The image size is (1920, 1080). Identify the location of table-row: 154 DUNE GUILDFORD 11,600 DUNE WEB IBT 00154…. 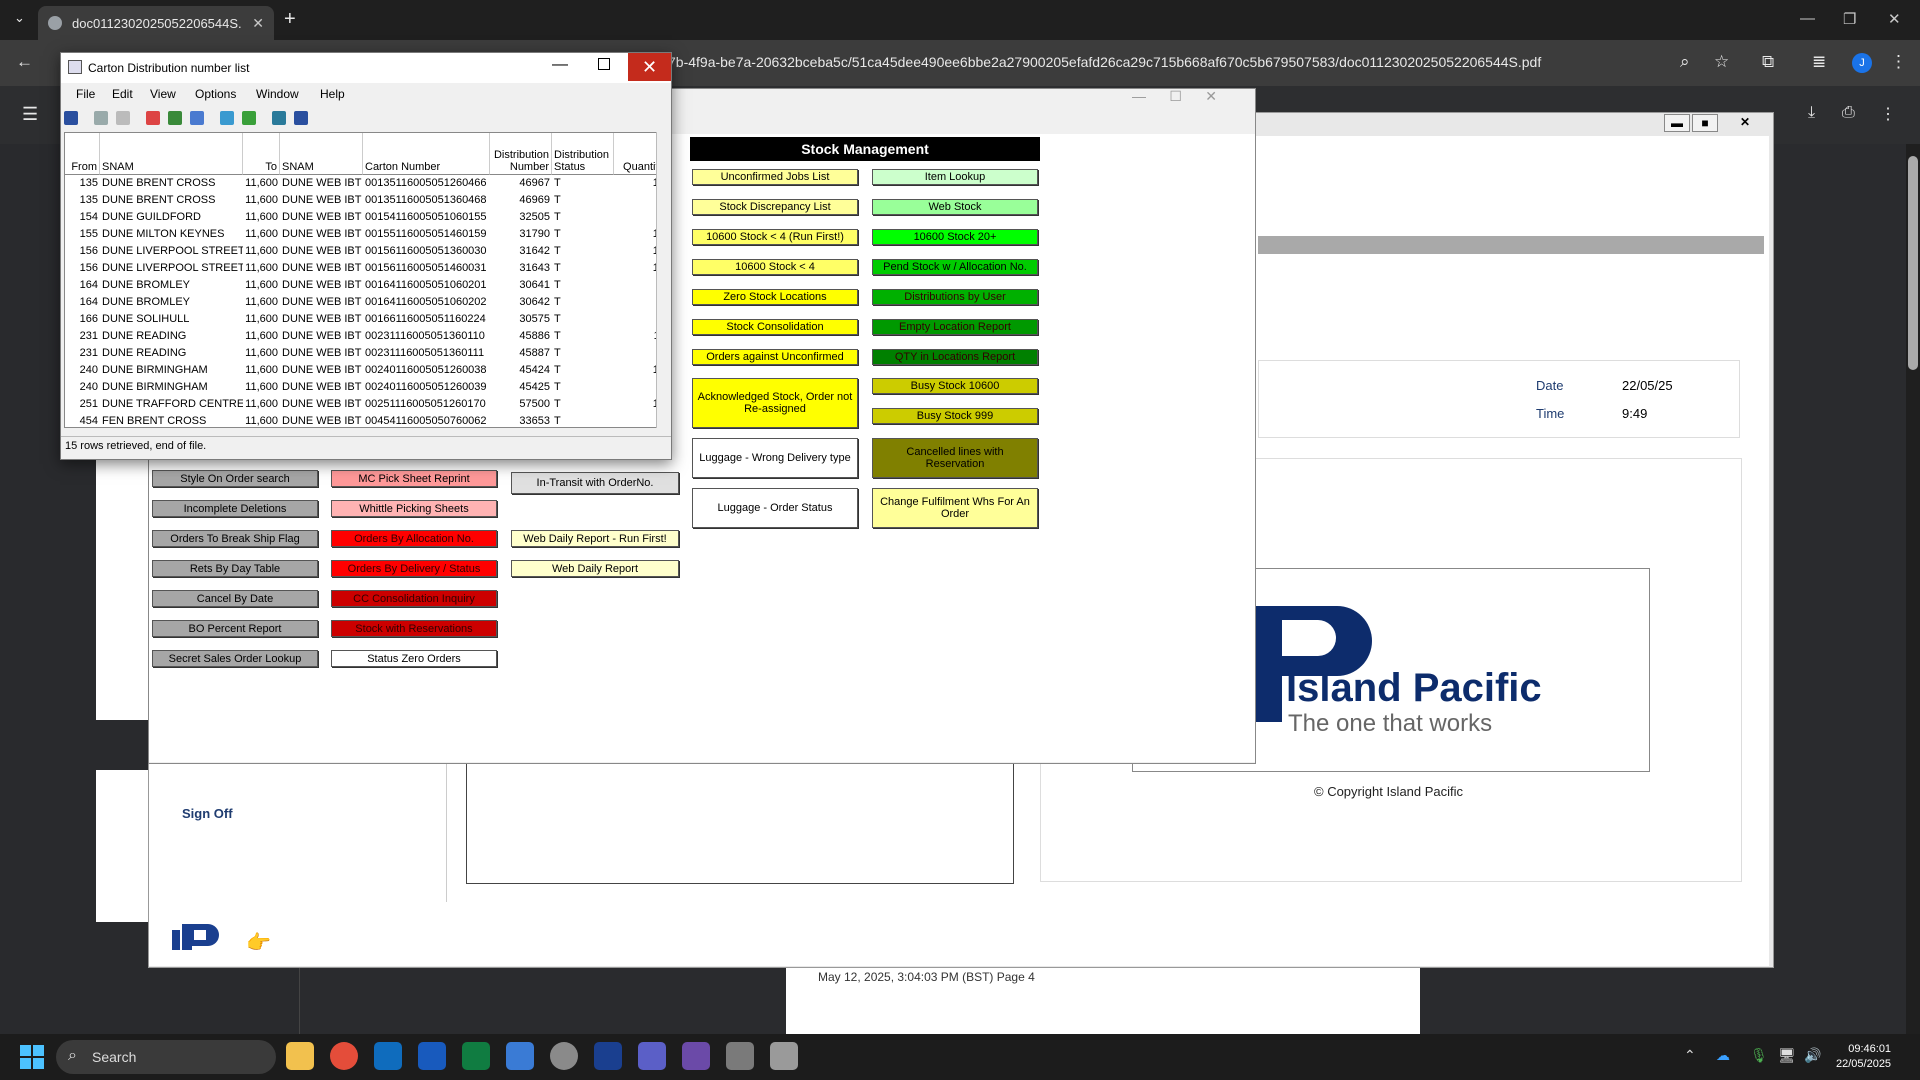
(365, 217).